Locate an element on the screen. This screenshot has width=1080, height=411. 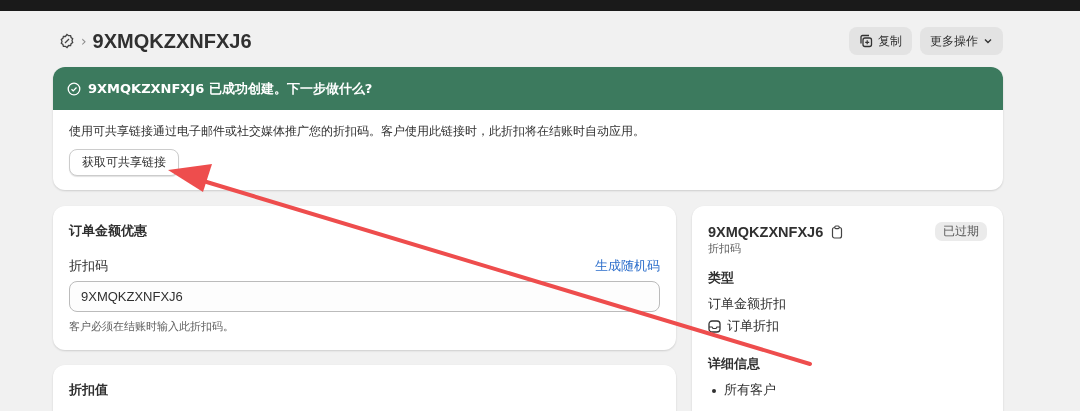
type-item: 订单折扣 is located at coordinates (753, 326).